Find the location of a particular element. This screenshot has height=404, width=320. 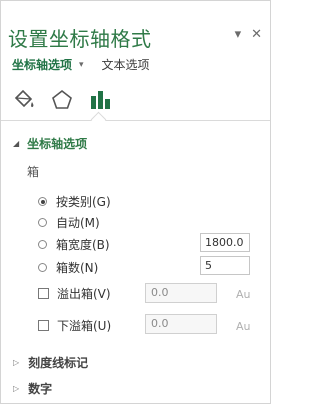

fill-line-button is located at coordinates (24, 100).